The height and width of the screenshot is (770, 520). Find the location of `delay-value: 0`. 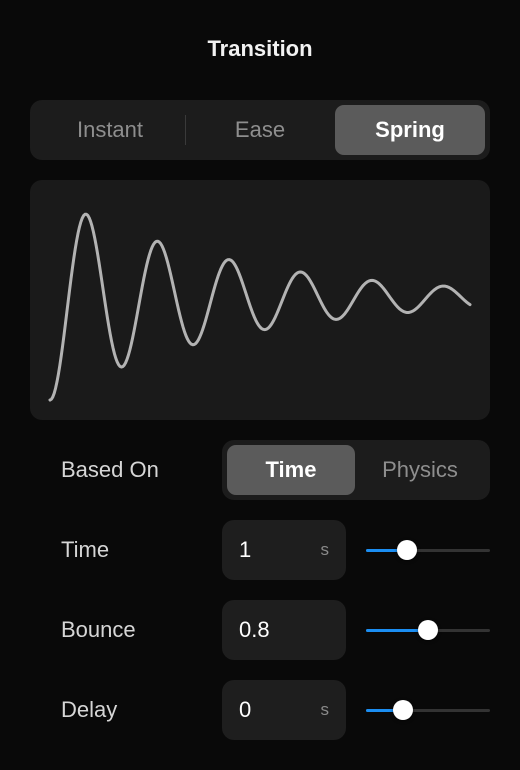

delay-value: 0 is located at coordinates (245, 709).